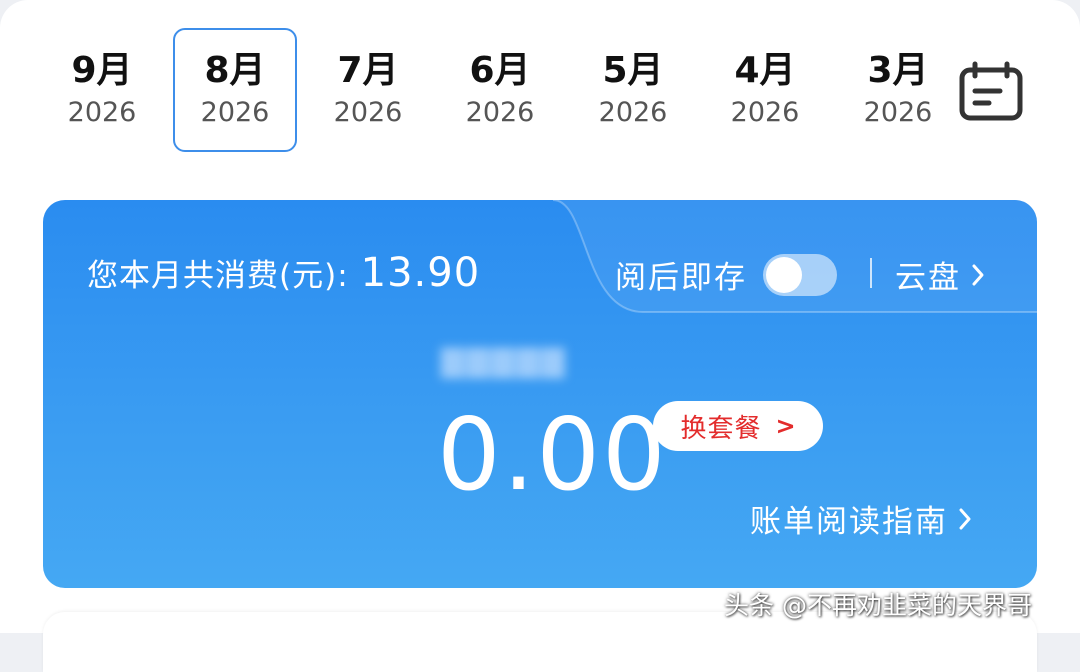 This screenshot has height=672, width=1080. I want to click on month-tab-7: 7月 2026, so click(368, 90).